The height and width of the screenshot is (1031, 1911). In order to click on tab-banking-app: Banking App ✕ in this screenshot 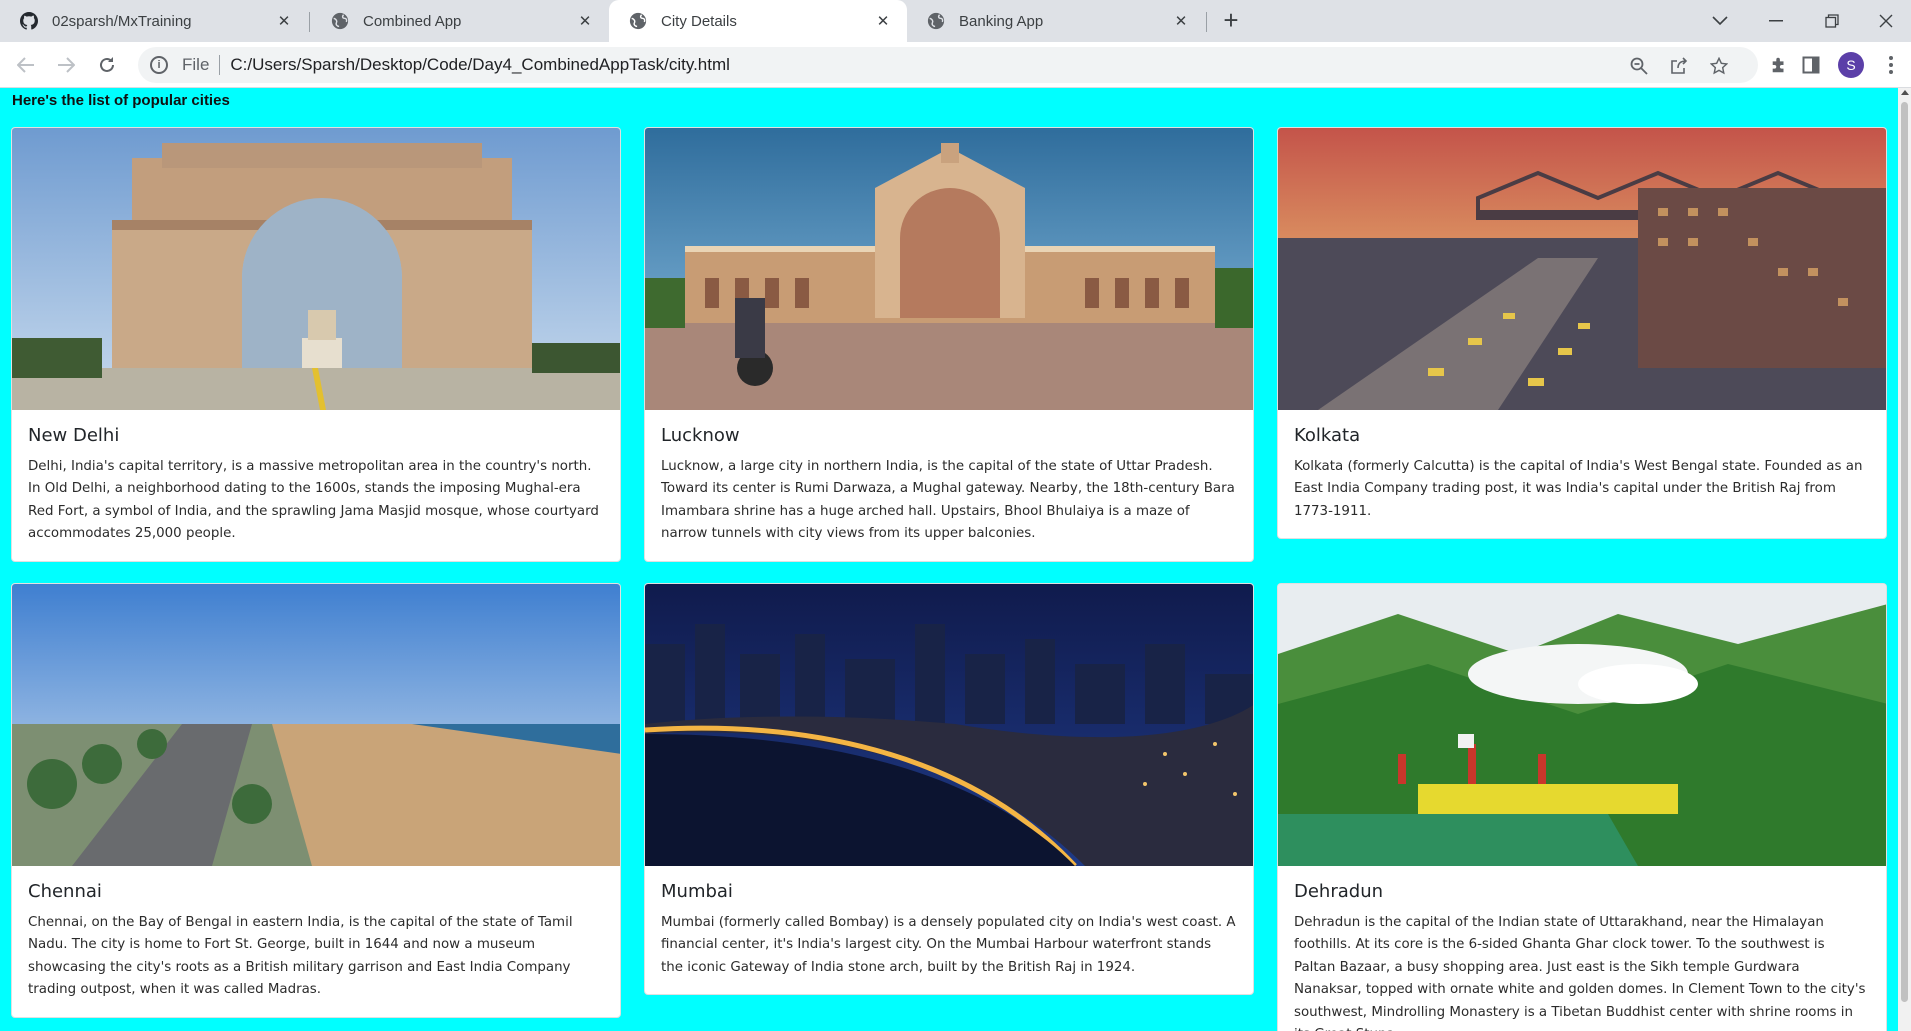, I will do `click(1056, 21)`.